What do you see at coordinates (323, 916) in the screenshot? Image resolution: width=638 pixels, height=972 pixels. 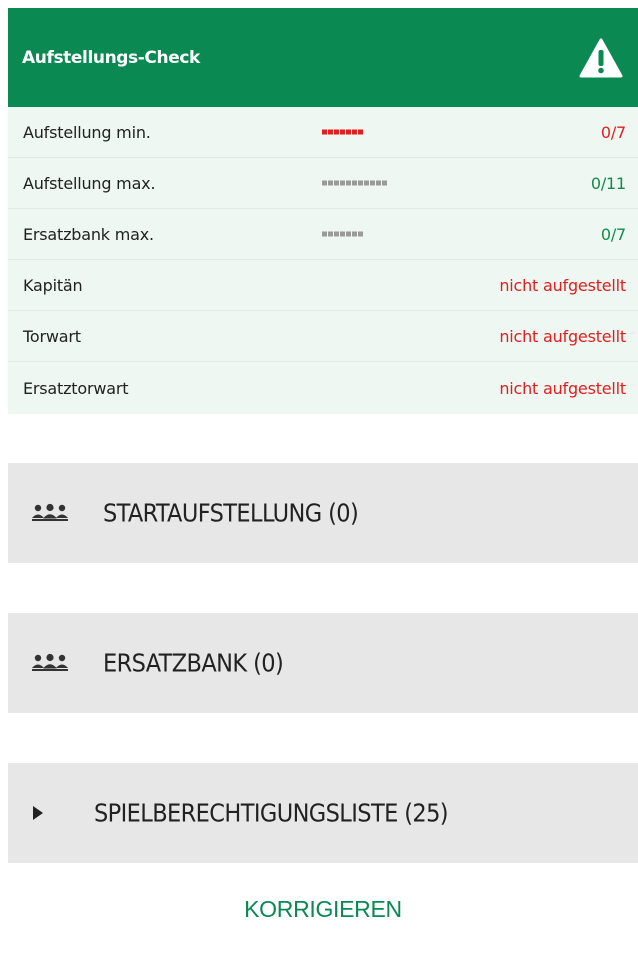 I see `correct-button: KORRIGIEREN` at bounding box center [323, 916].